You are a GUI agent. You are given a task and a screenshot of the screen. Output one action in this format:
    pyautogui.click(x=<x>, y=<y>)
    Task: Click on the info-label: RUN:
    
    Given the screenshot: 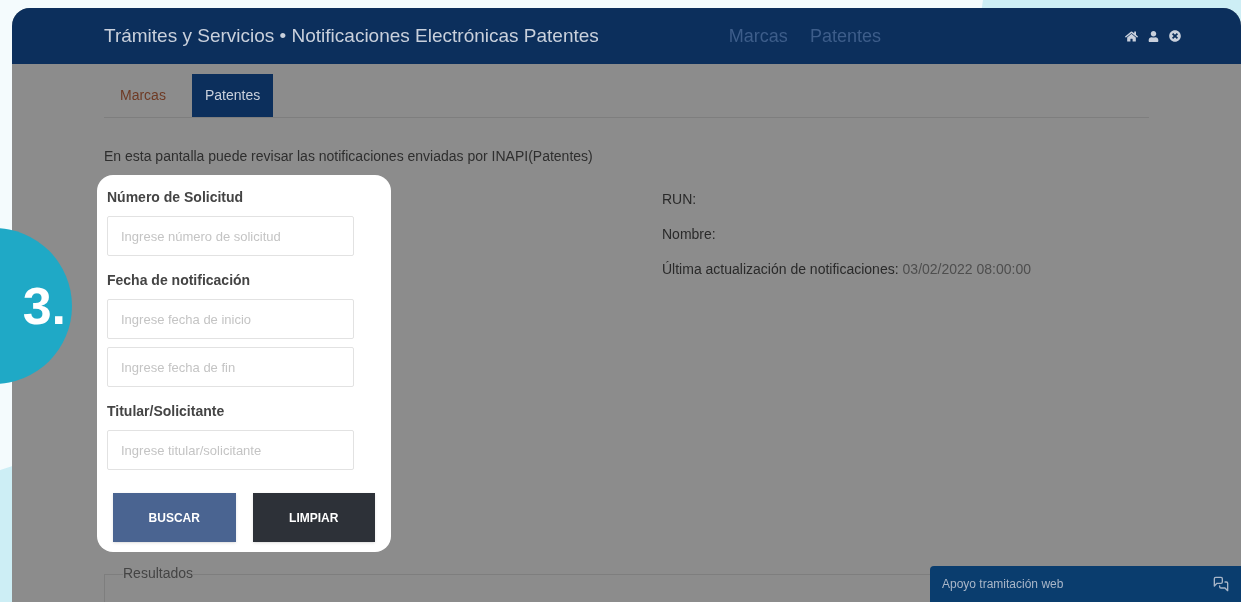 What is the action you would take?
    pyautogui.click(x=679, y=199)
    